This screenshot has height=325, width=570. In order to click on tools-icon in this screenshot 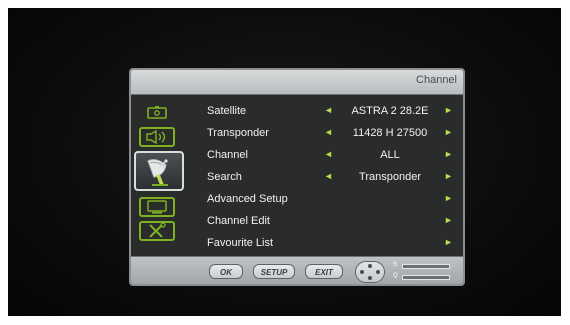, I will do `click(157, 230)`.